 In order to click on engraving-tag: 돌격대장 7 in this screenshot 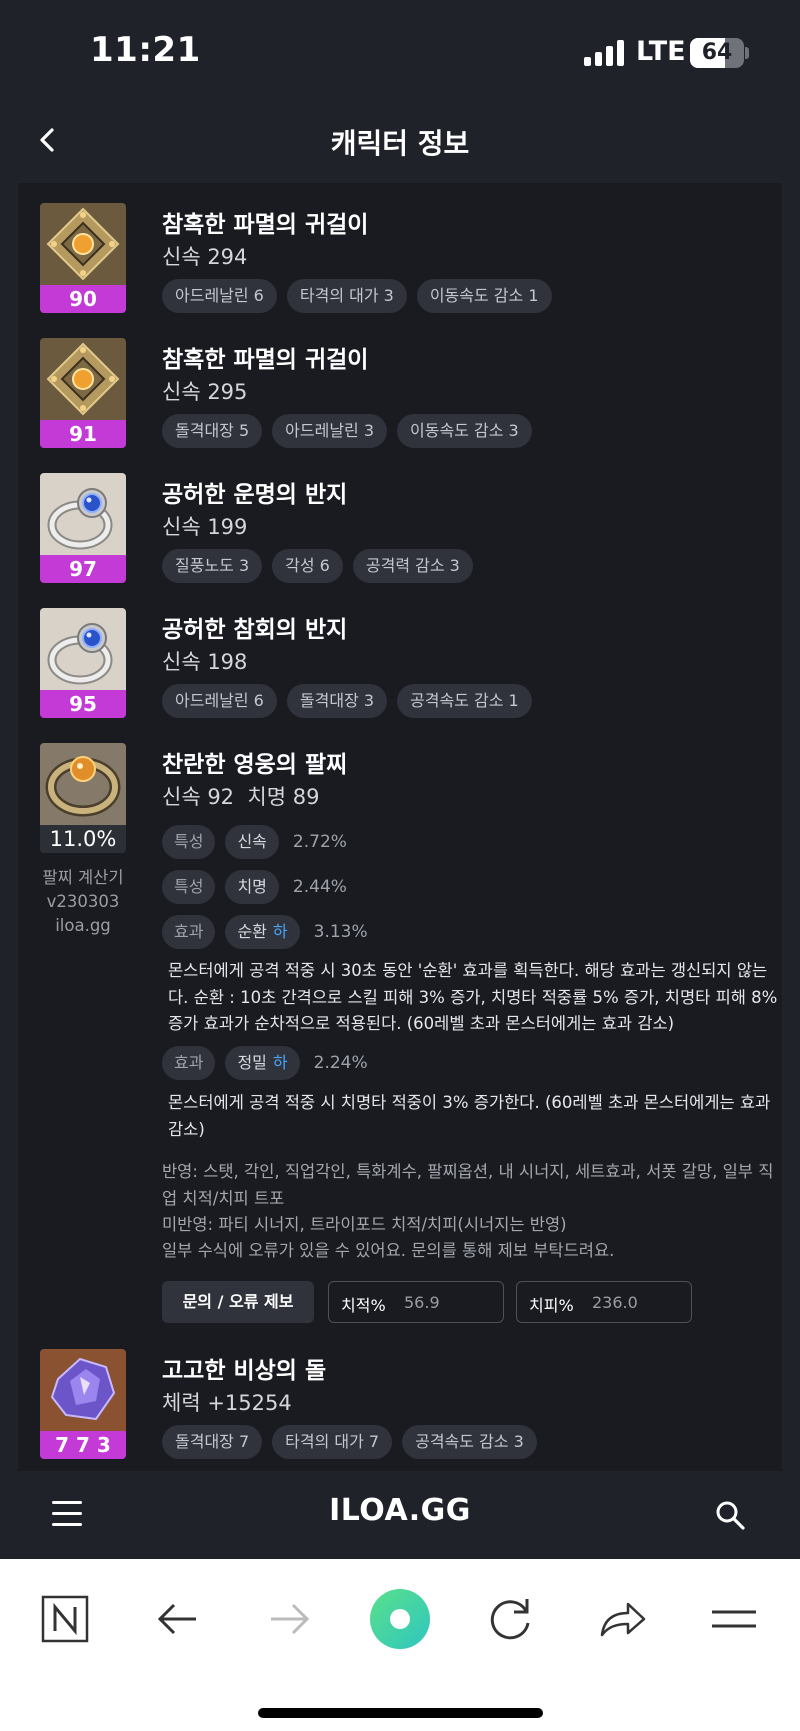, I will do `click(212, 1442)`.